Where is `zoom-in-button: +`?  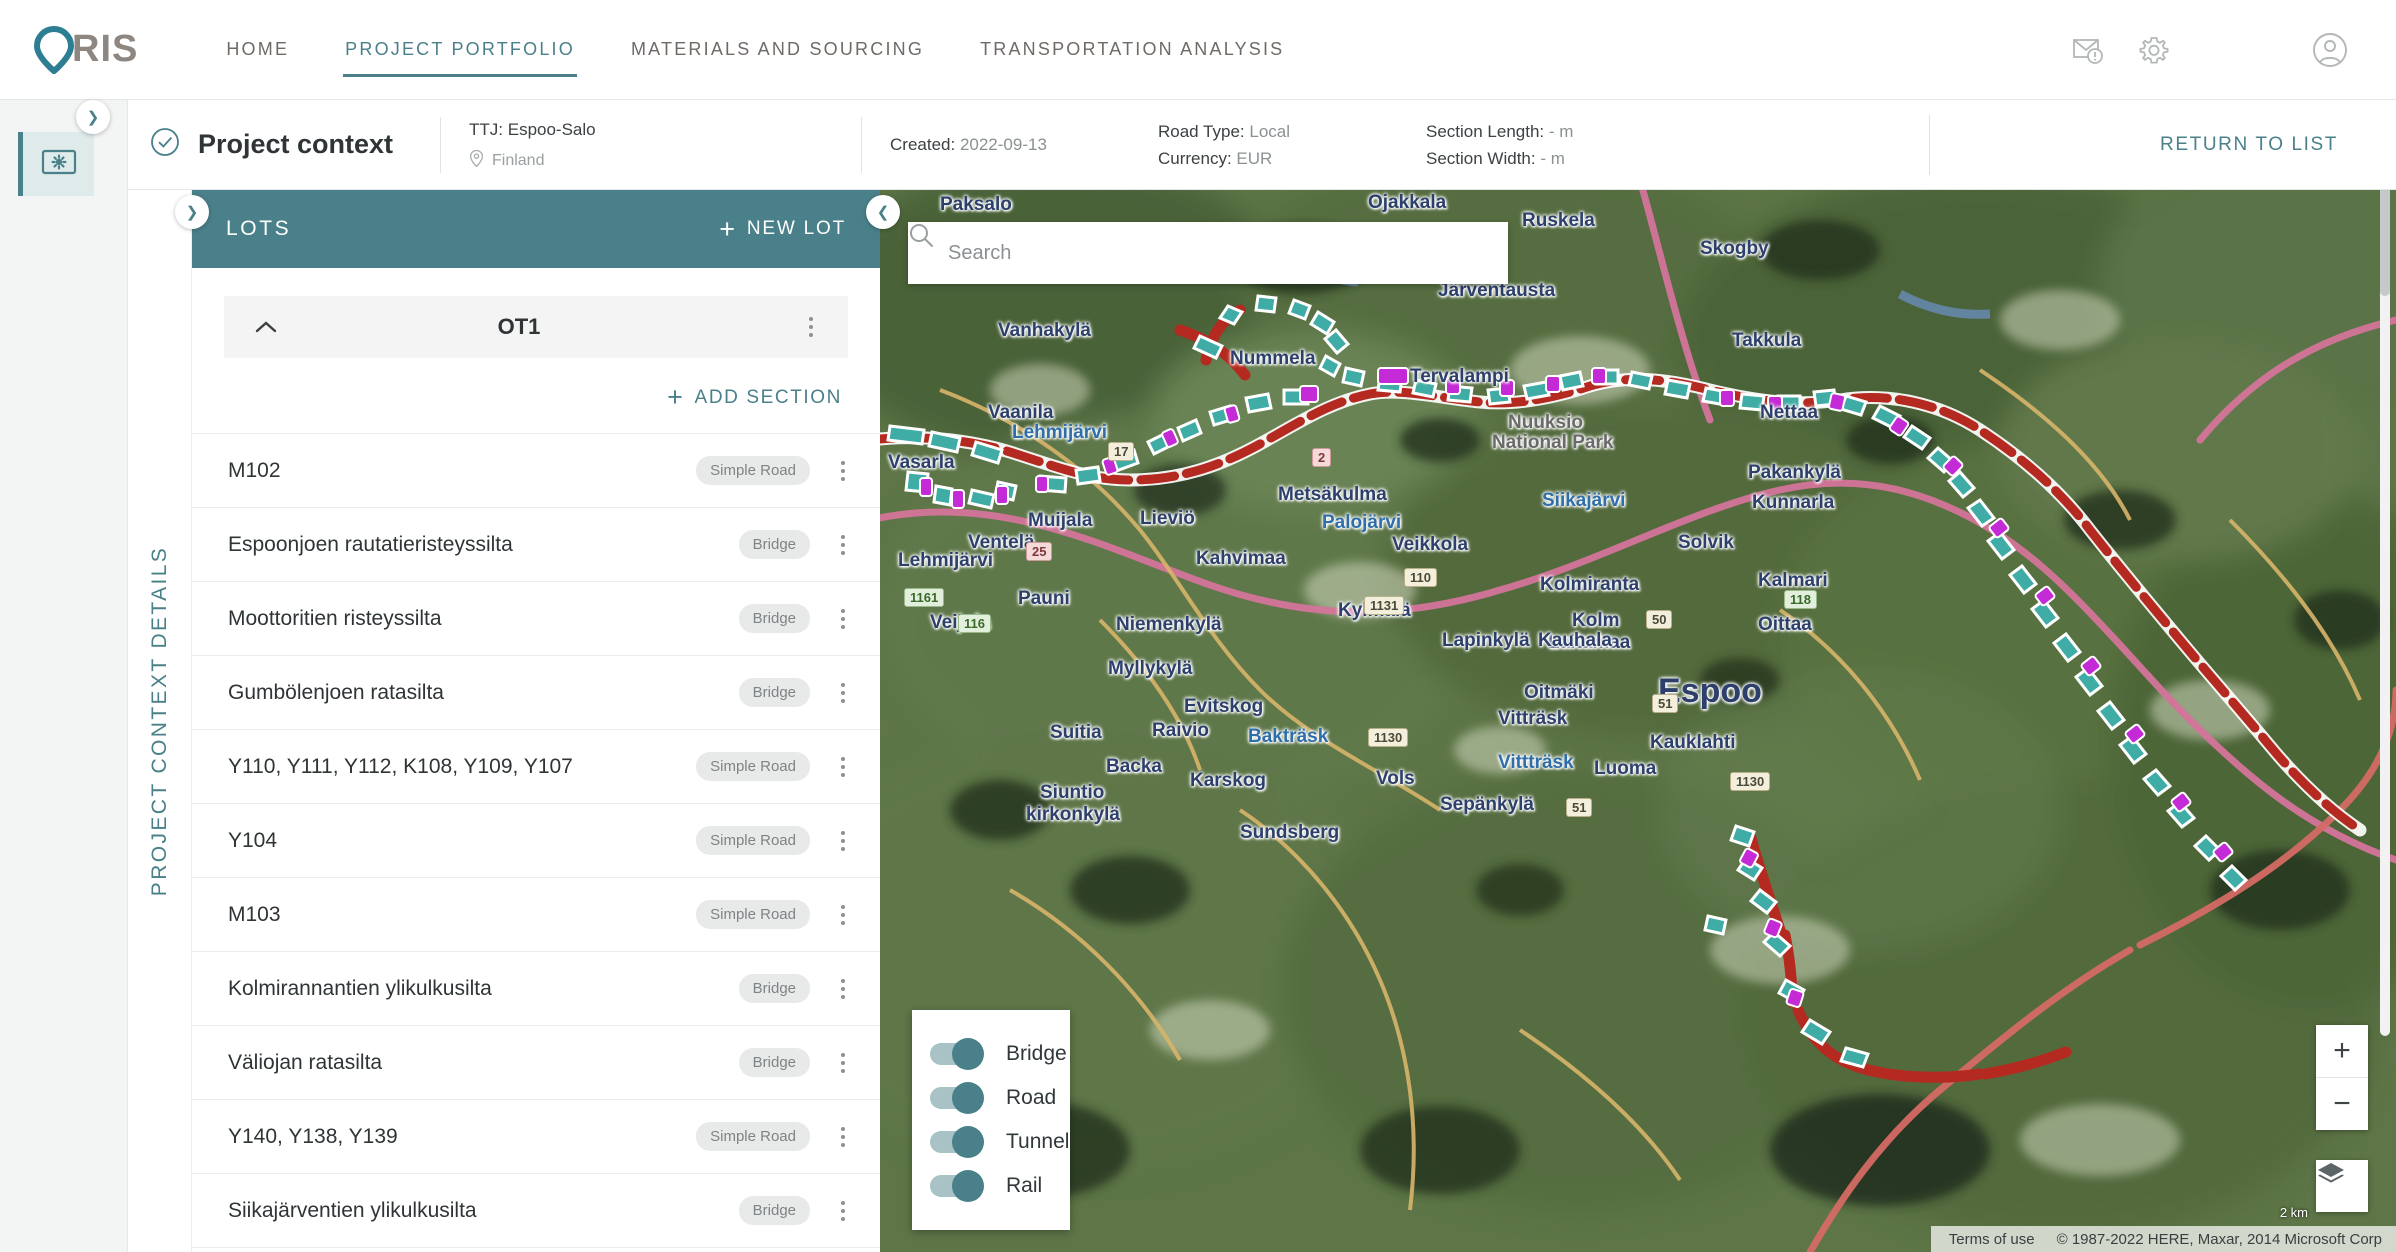
zoom-in-button: + is located at coordinates (2342, 1051).